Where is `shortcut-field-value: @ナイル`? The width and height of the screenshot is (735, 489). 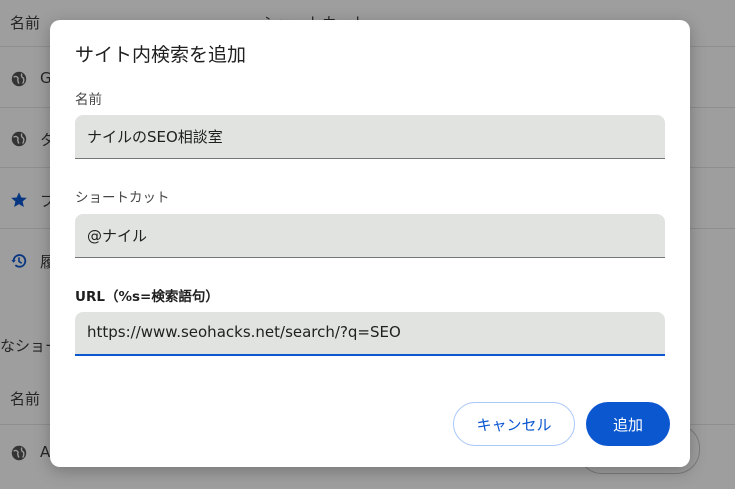 shortcut-field-value: @ナイル is located at coordinates (117, 236).